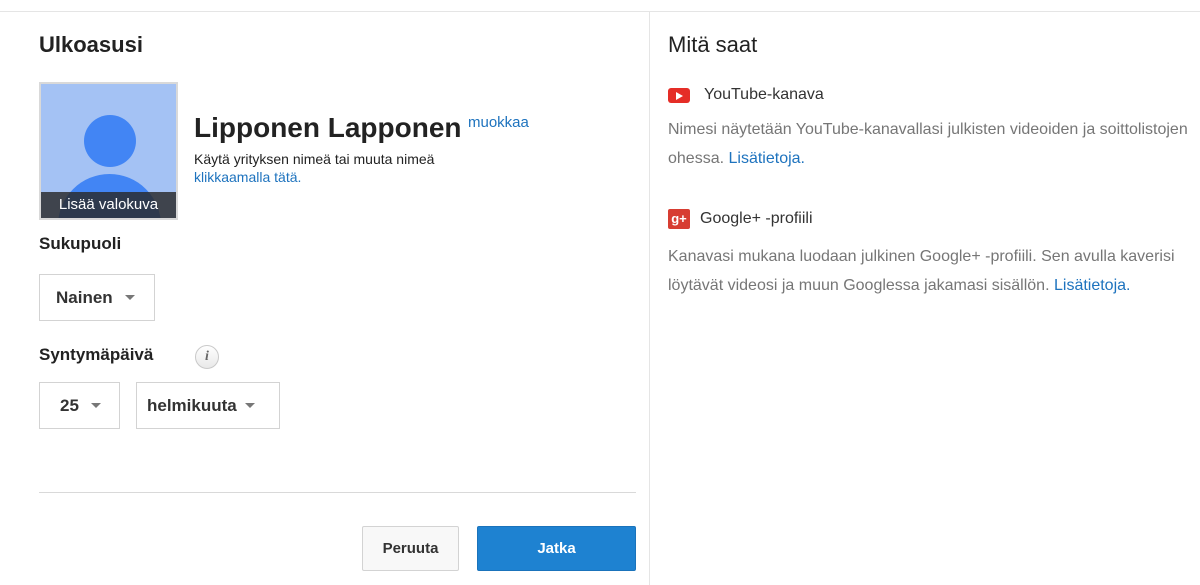 The image size is (1200, 585). I want to click on column-divider, so click(649, 298).